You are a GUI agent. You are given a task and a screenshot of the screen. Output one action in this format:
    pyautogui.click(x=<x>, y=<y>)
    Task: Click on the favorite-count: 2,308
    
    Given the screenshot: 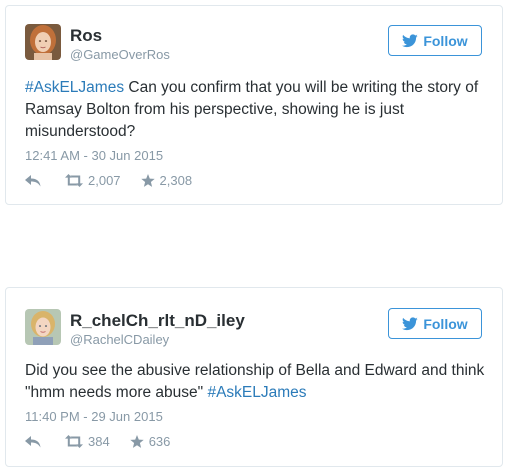 What is the action you would take?
    pyautogui.click(x=176, y=180)
    